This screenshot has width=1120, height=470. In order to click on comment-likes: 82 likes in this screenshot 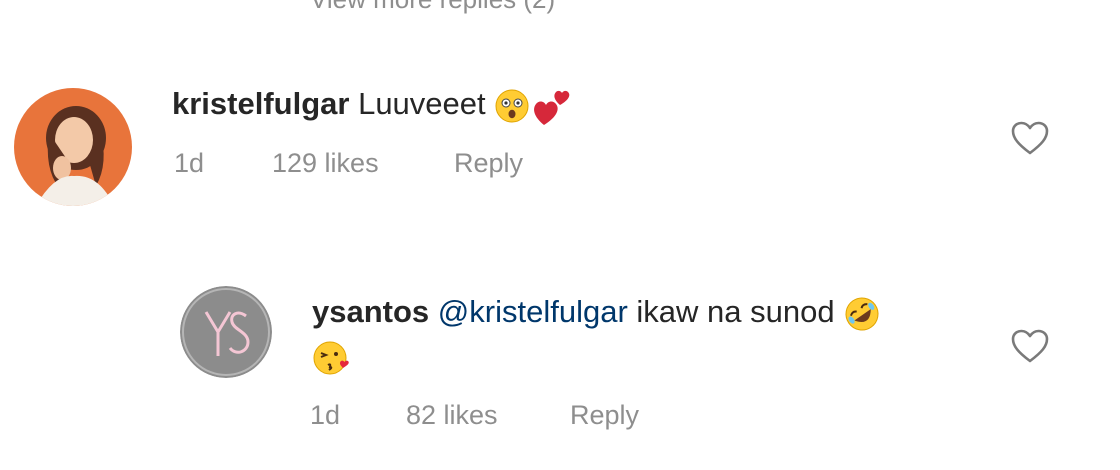, I will do `click(452, 415)`.